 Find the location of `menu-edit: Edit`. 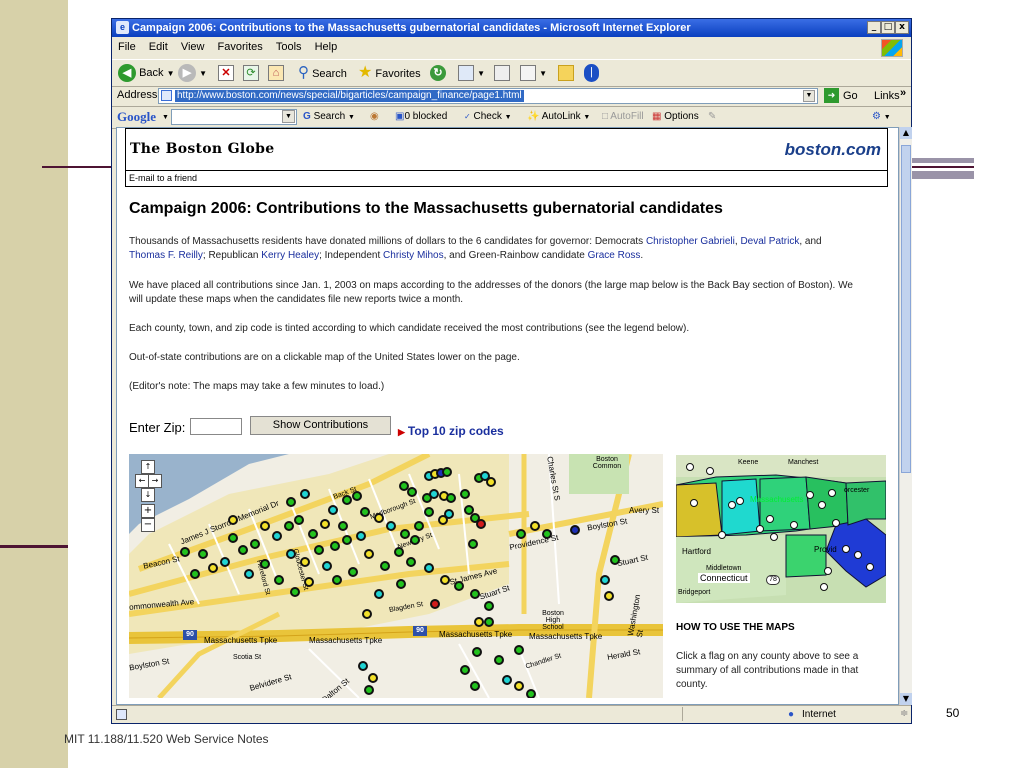

menu-edit: Edit is located at coordinates (158, 47).